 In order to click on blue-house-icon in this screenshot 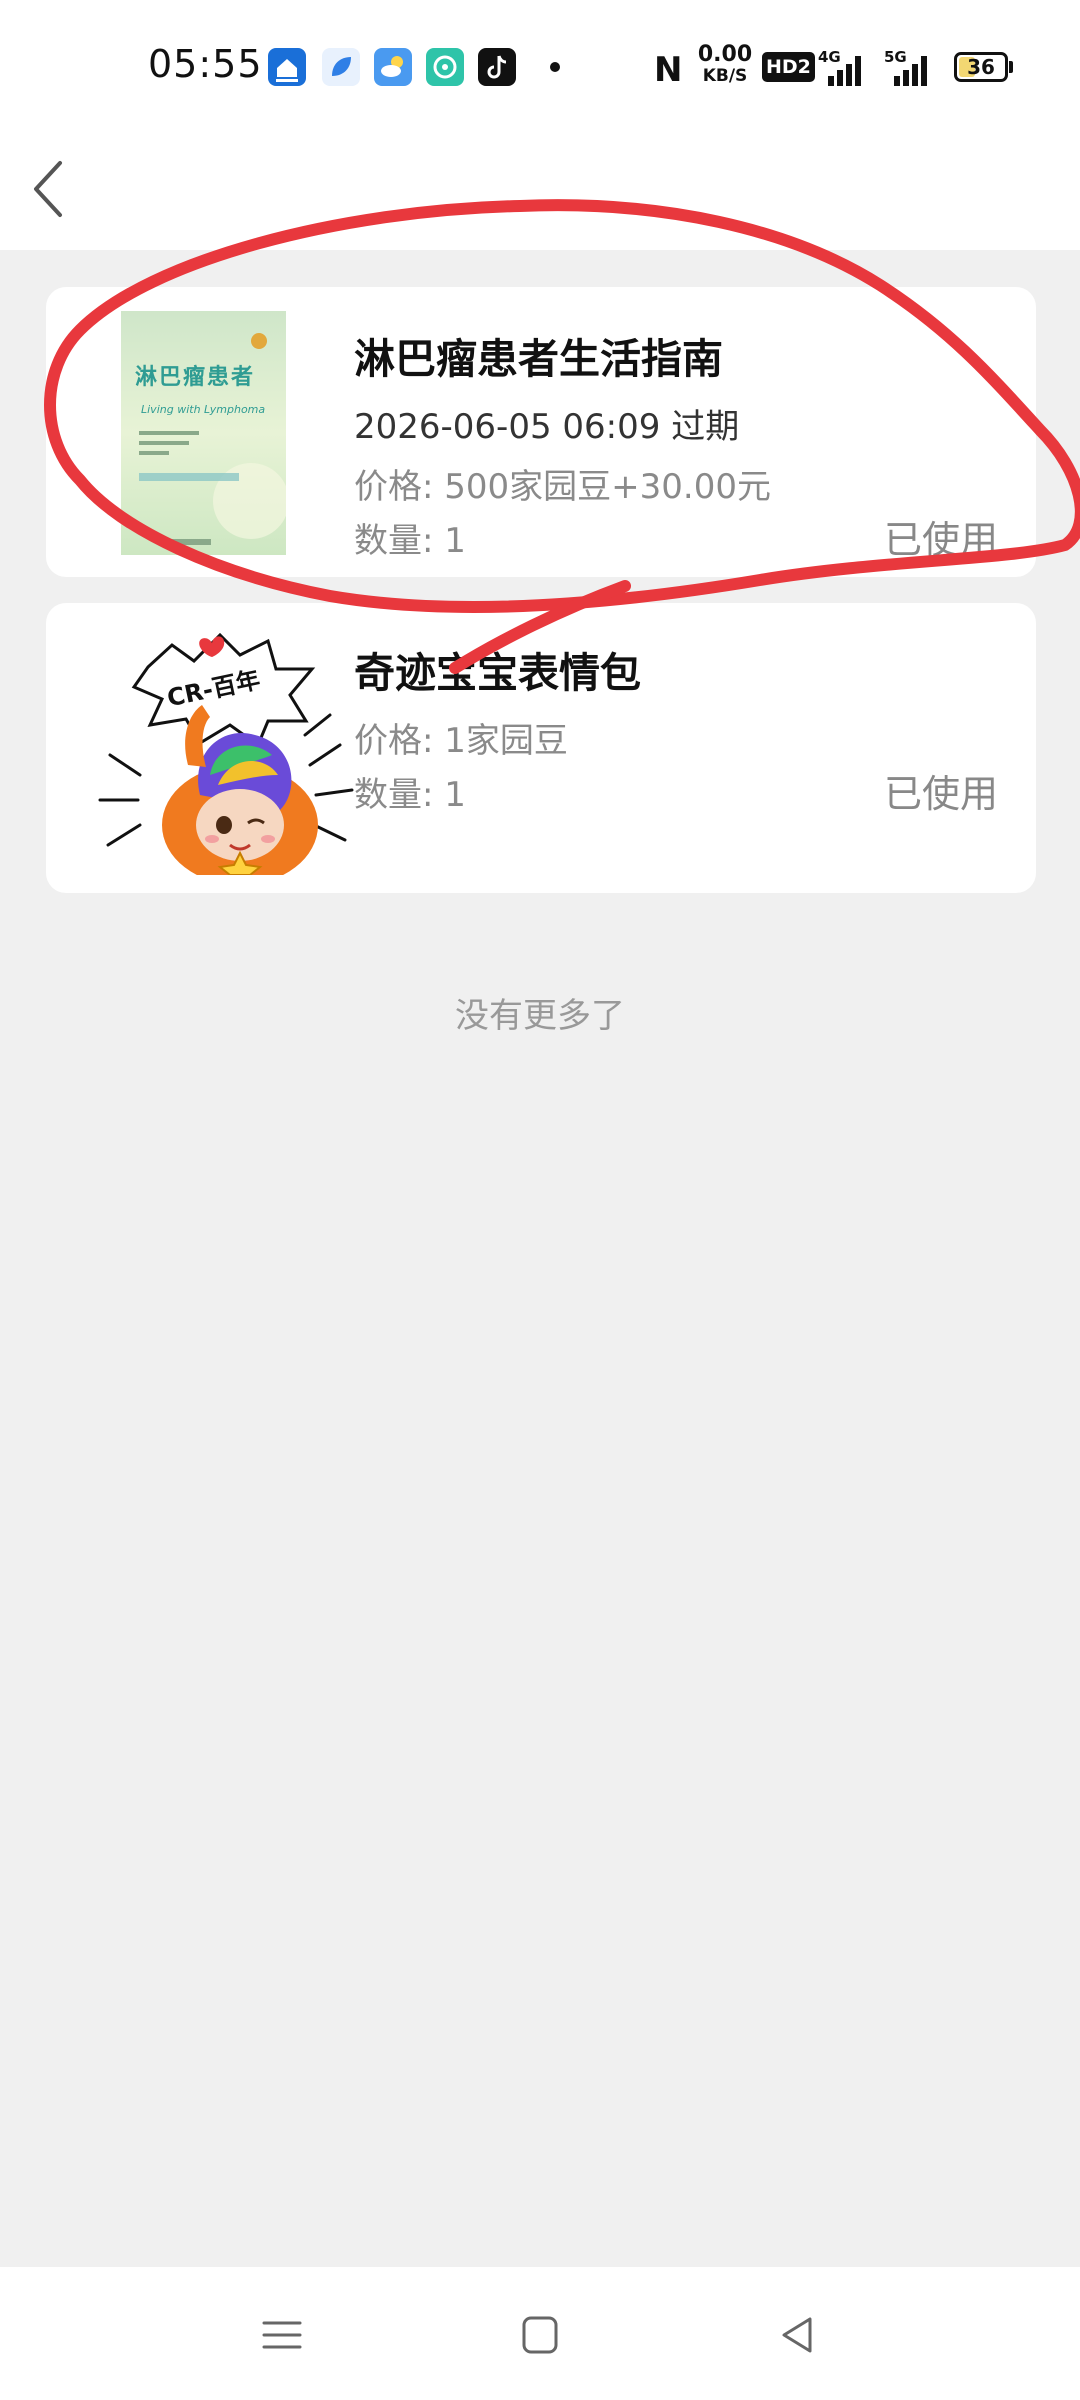, I will do `click(287, 67)`.